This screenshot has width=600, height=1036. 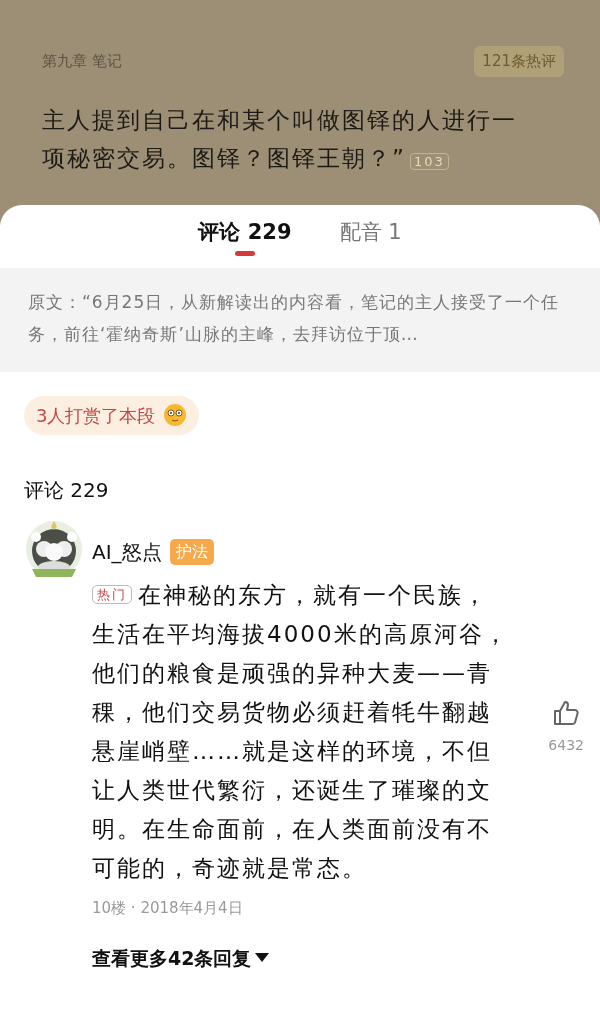 What do you see at coordinates (191, 551) in the screenshot?
I see `role-badge: 护法` at bounding box center [191, 551].